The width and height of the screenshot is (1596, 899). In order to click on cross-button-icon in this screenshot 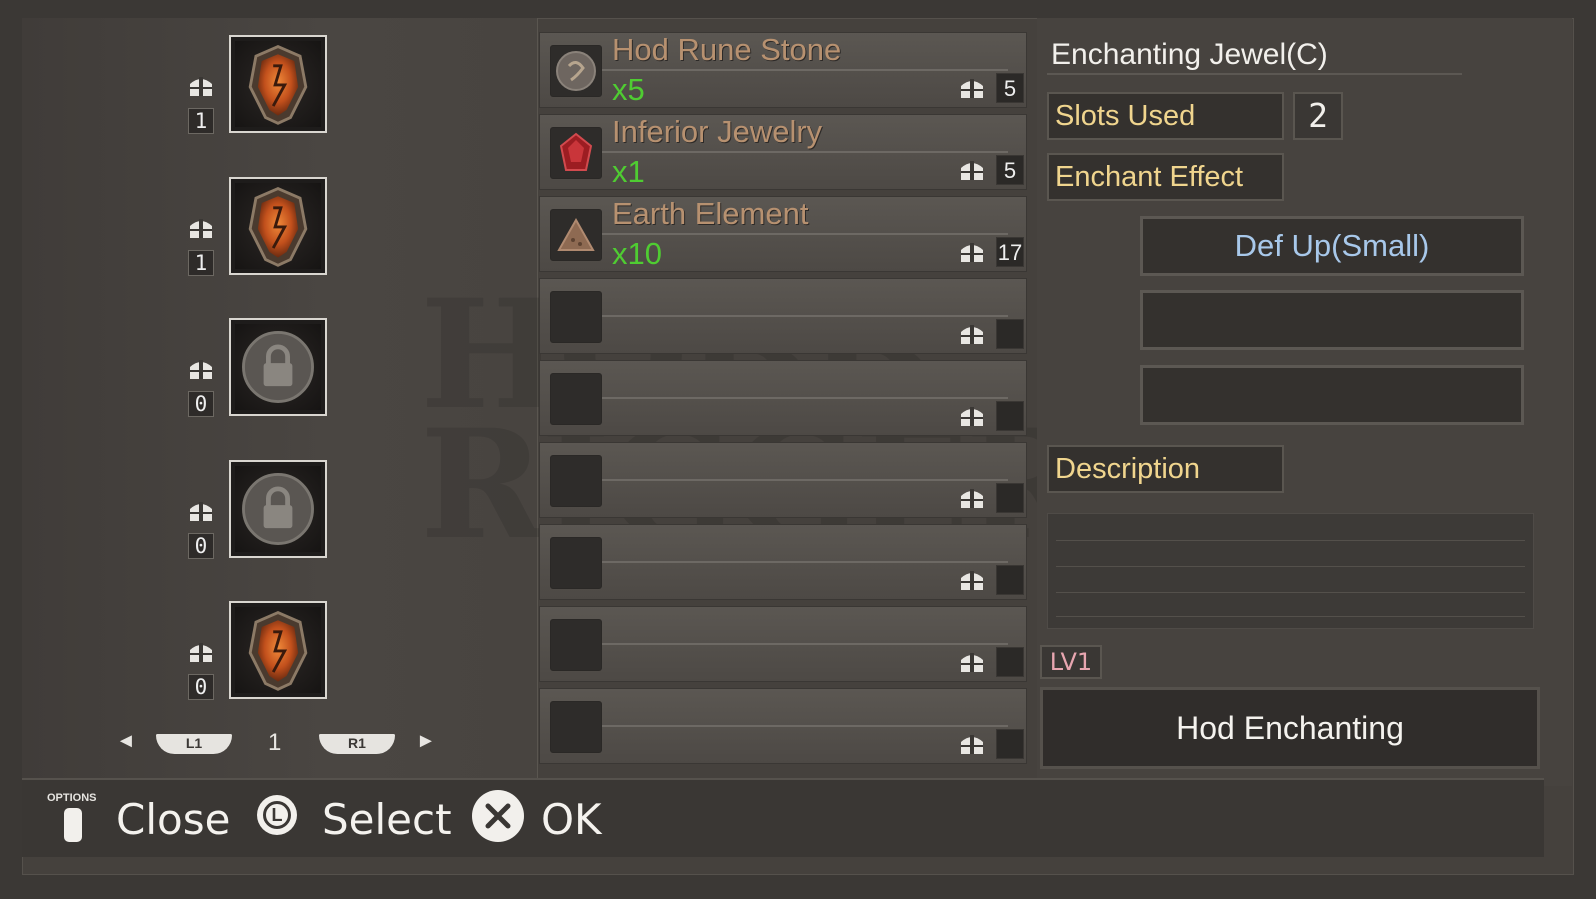, I will do `click(498, 816)`.